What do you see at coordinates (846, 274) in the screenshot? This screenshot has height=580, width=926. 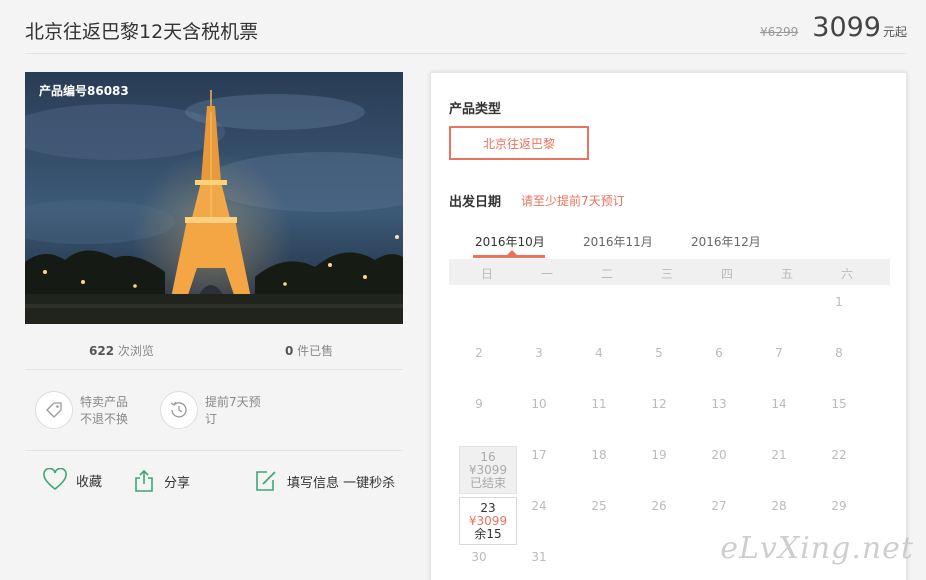 I see `weekday-label: 六` at bounding box center [846, 274].